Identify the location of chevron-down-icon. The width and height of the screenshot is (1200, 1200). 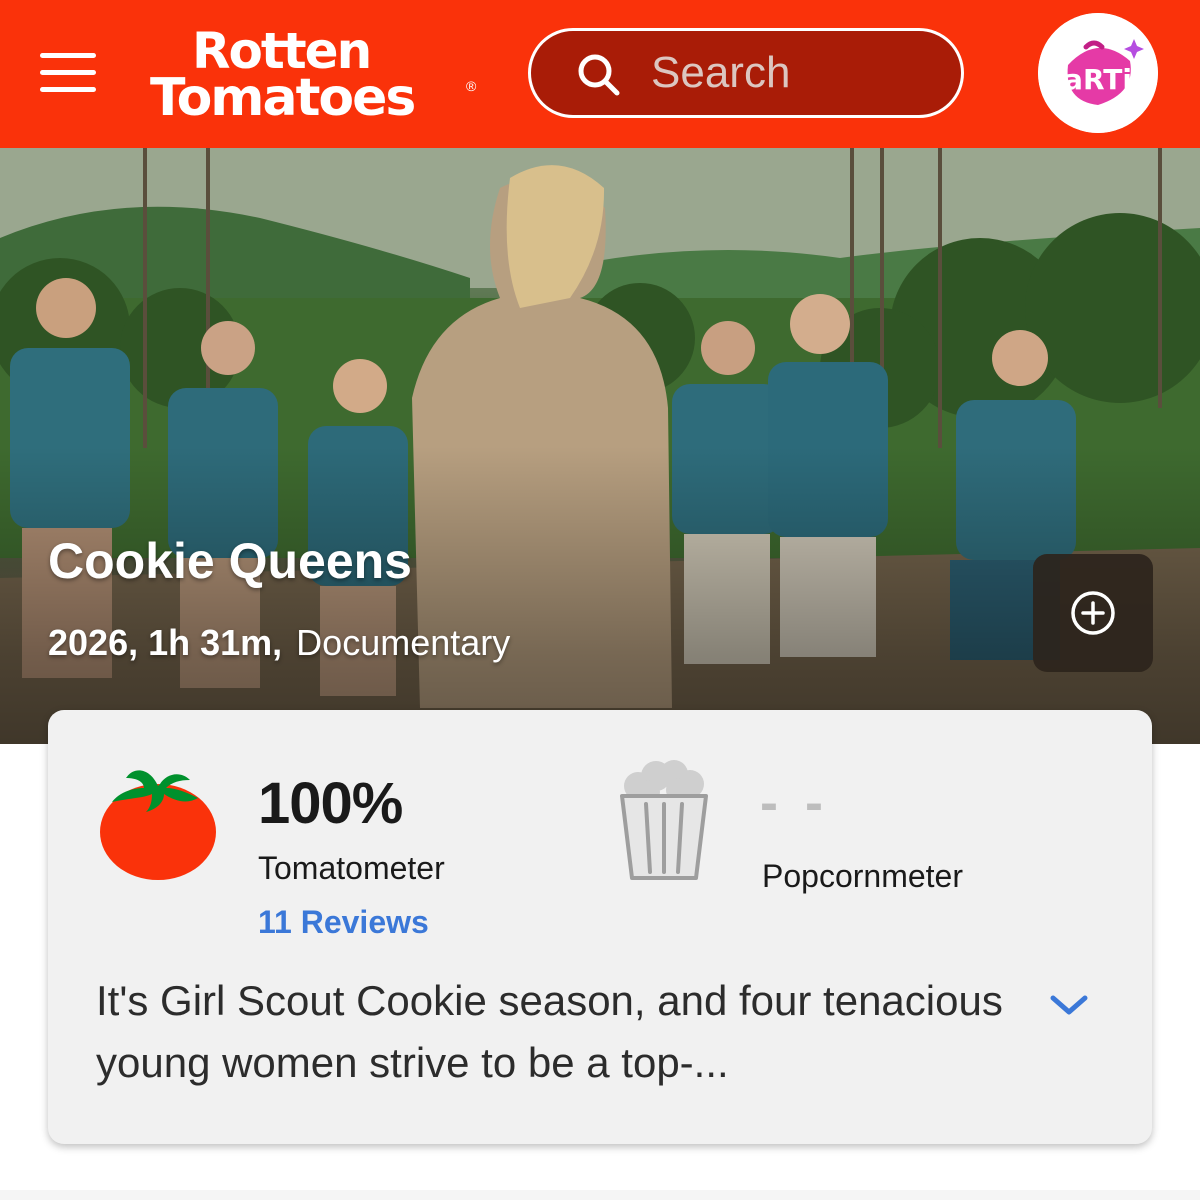
(1069, 1005).